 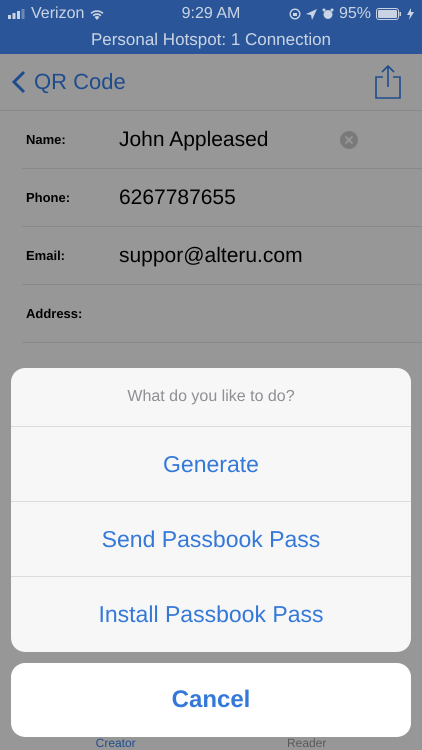 What do you see at coordinates (389, 14) in the screenshot?
I see `battery-icon` at bounding box center [389, 14].